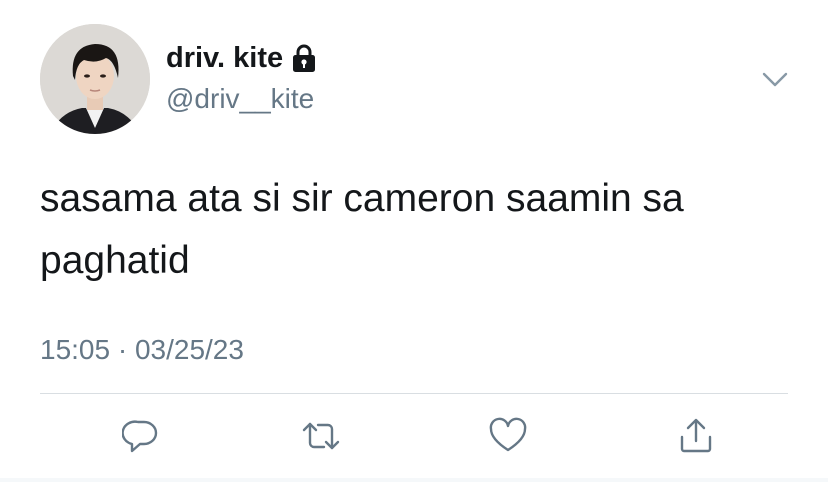 This screenshot has width=828, height=482. I want to click on chevron-down-icon, so click(775, 79).